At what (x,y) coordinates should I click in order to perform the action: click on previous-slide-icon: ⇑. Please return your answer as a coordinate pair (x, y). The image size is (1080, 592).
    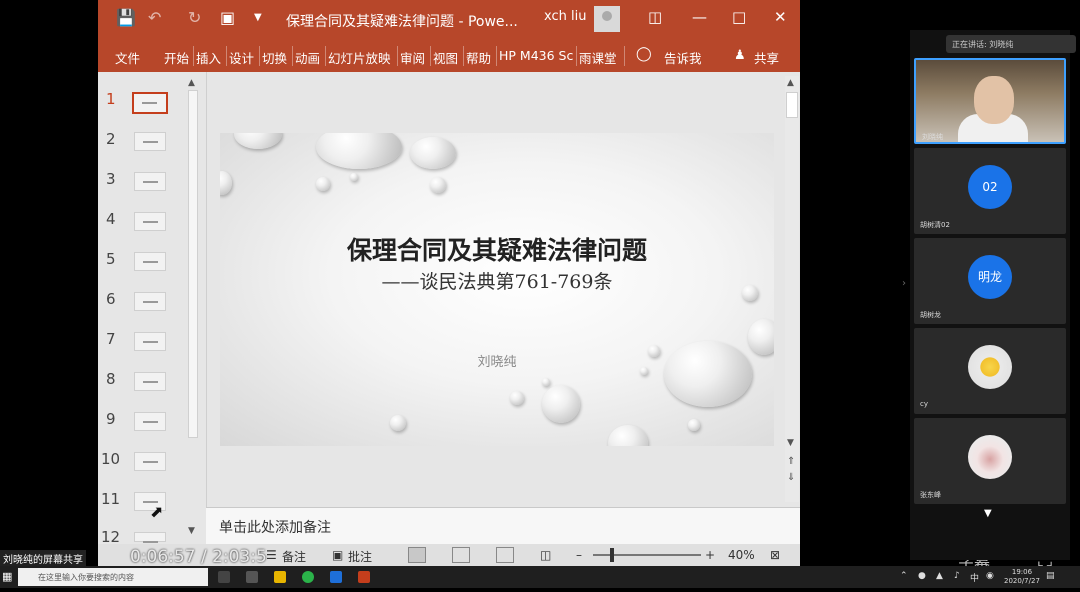
    Looking at the image, I should click on (791, 461).